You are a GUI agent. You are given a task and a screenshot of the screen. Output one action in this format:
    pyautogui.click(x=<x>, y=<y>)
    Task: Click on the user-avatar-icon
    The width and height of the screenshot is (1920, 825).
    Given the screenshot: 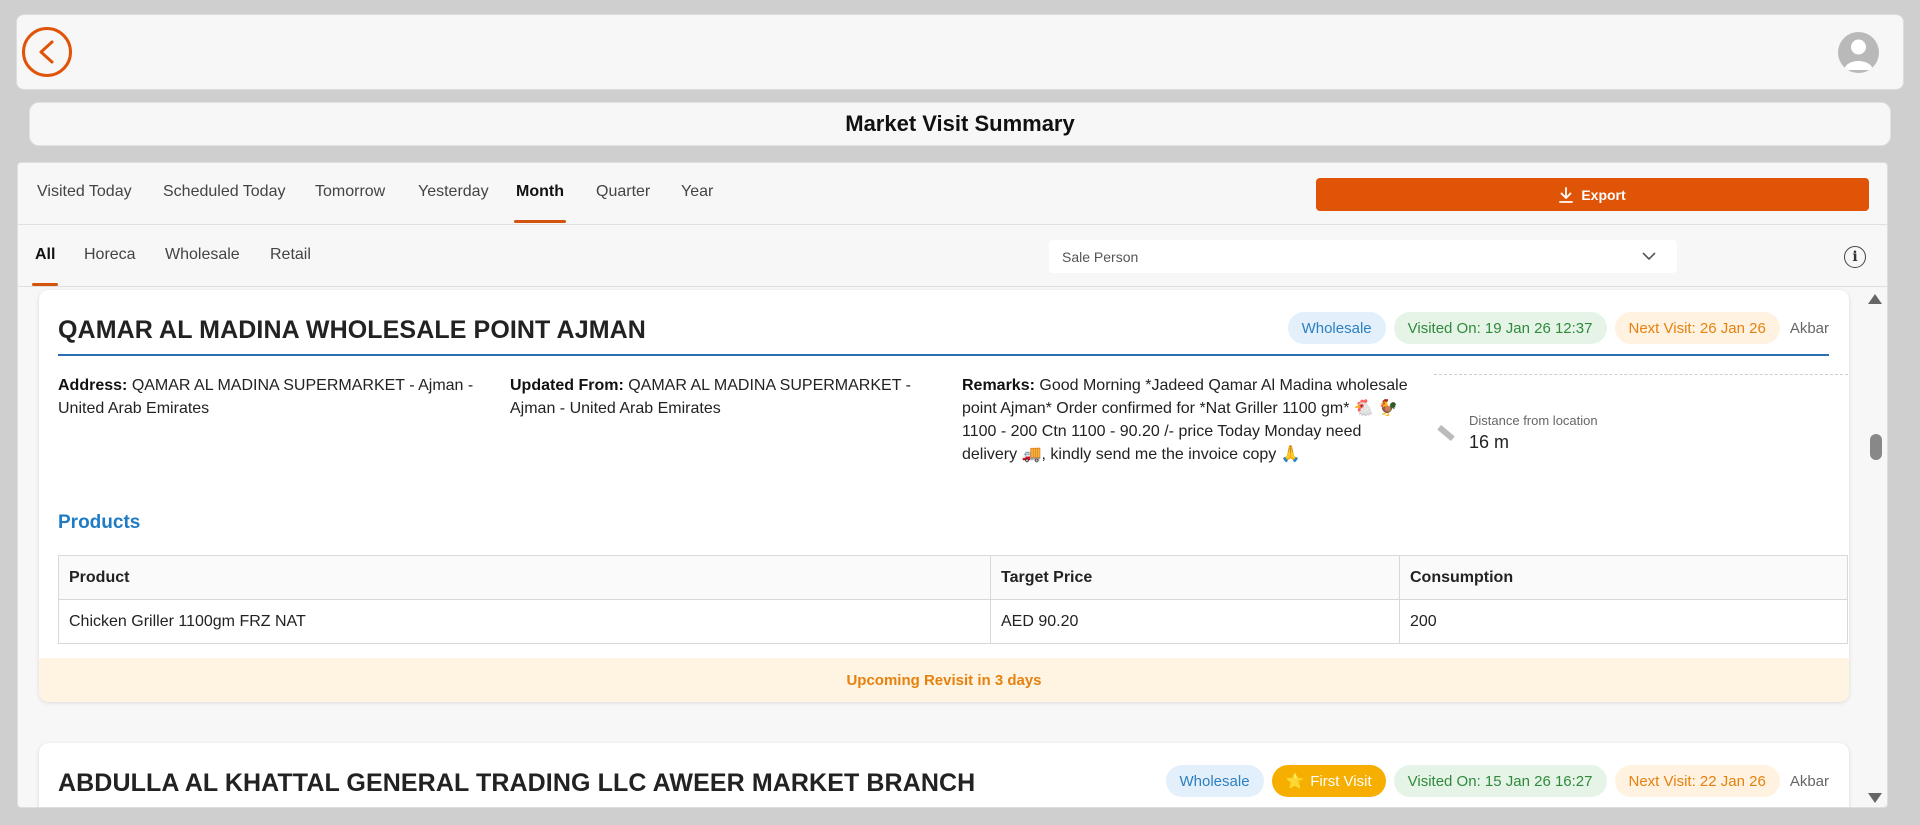 What is the action you would take?
    pyautogui.click(x=1858, y=52)
    